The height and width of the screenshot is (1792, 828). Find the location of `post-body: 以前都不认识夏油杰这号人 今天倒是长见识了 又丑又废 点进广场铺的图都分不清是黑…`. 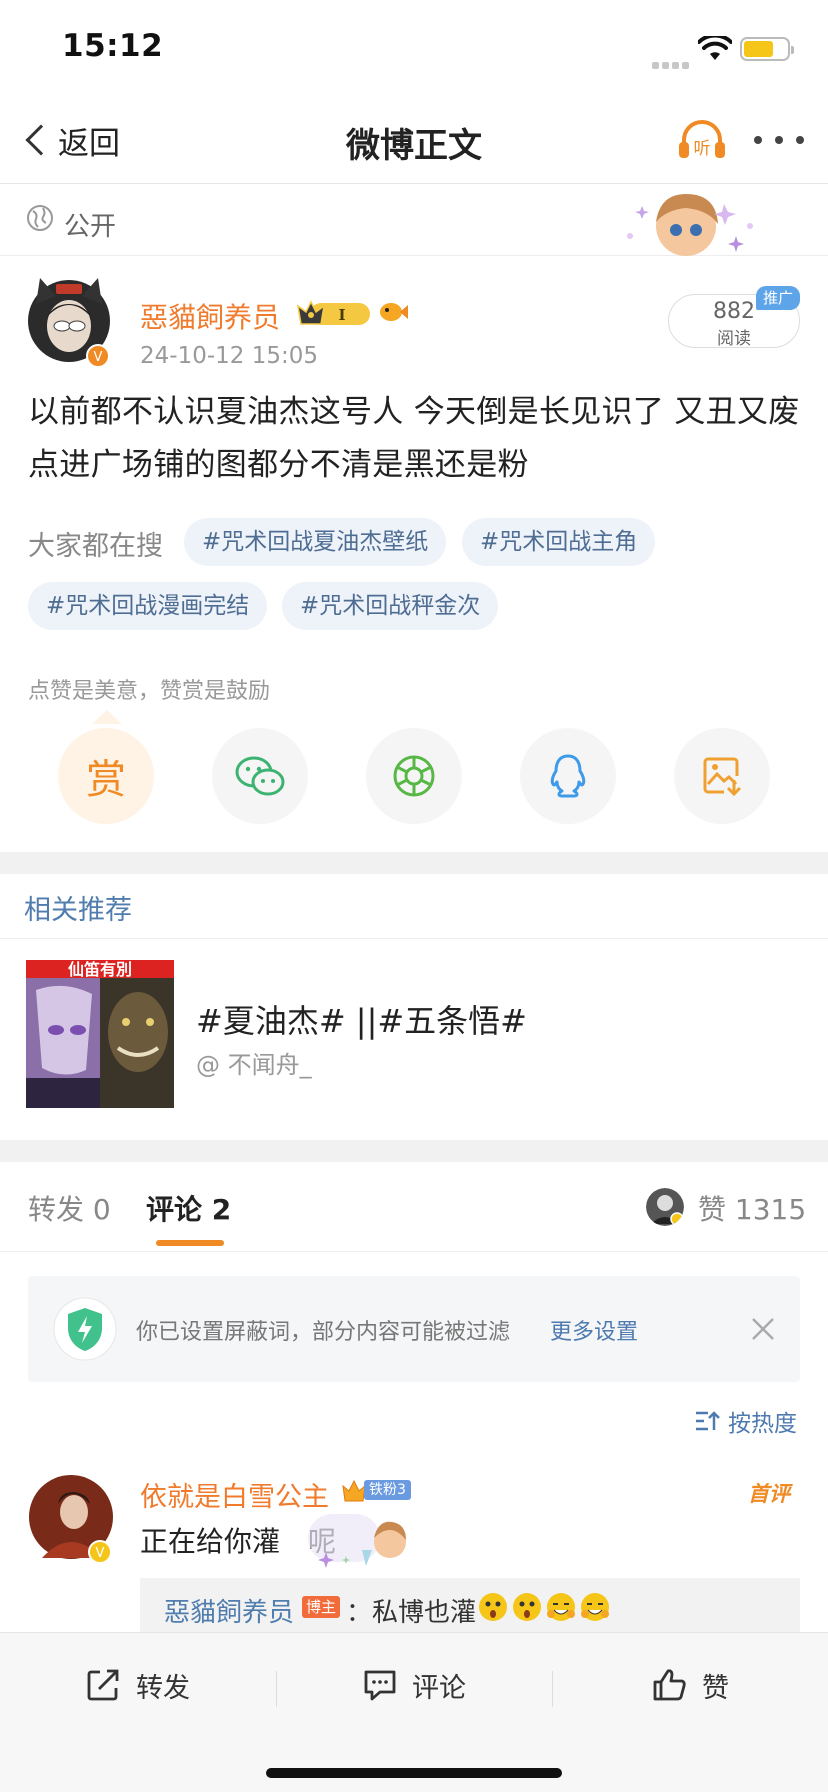

post-body: 以前都不认识夏油杰这号人 今天倒是长见识了 又丑又废 点进广场铺的图都分不清是黑… is located at coordinates (414, 438).